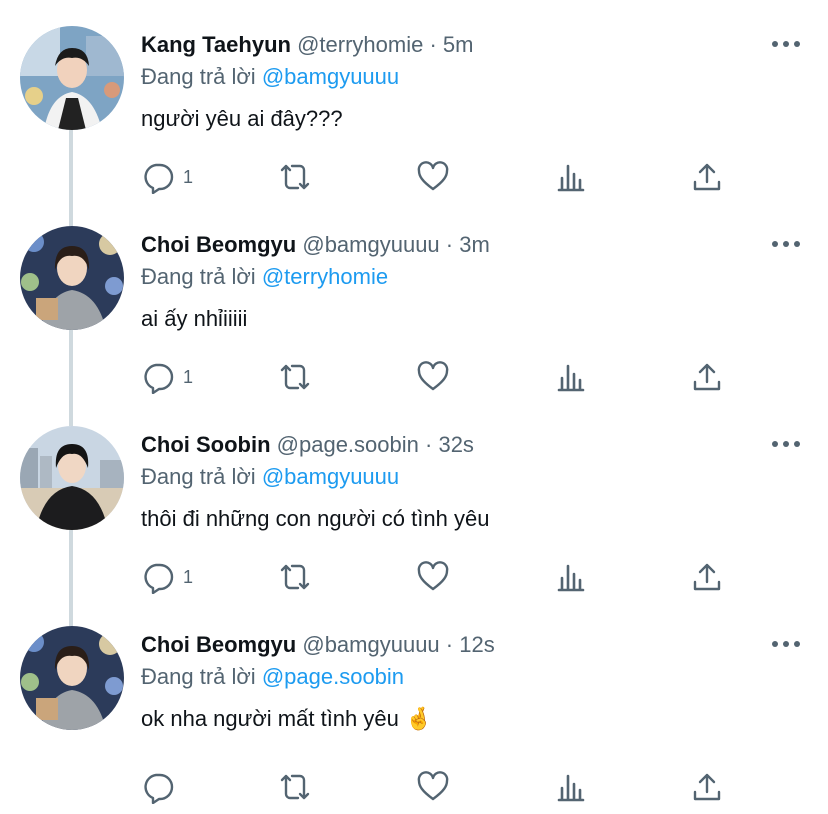 This screenshot has width=828, height=814. I want to click on timestamp: 5m, so click(458, 44).